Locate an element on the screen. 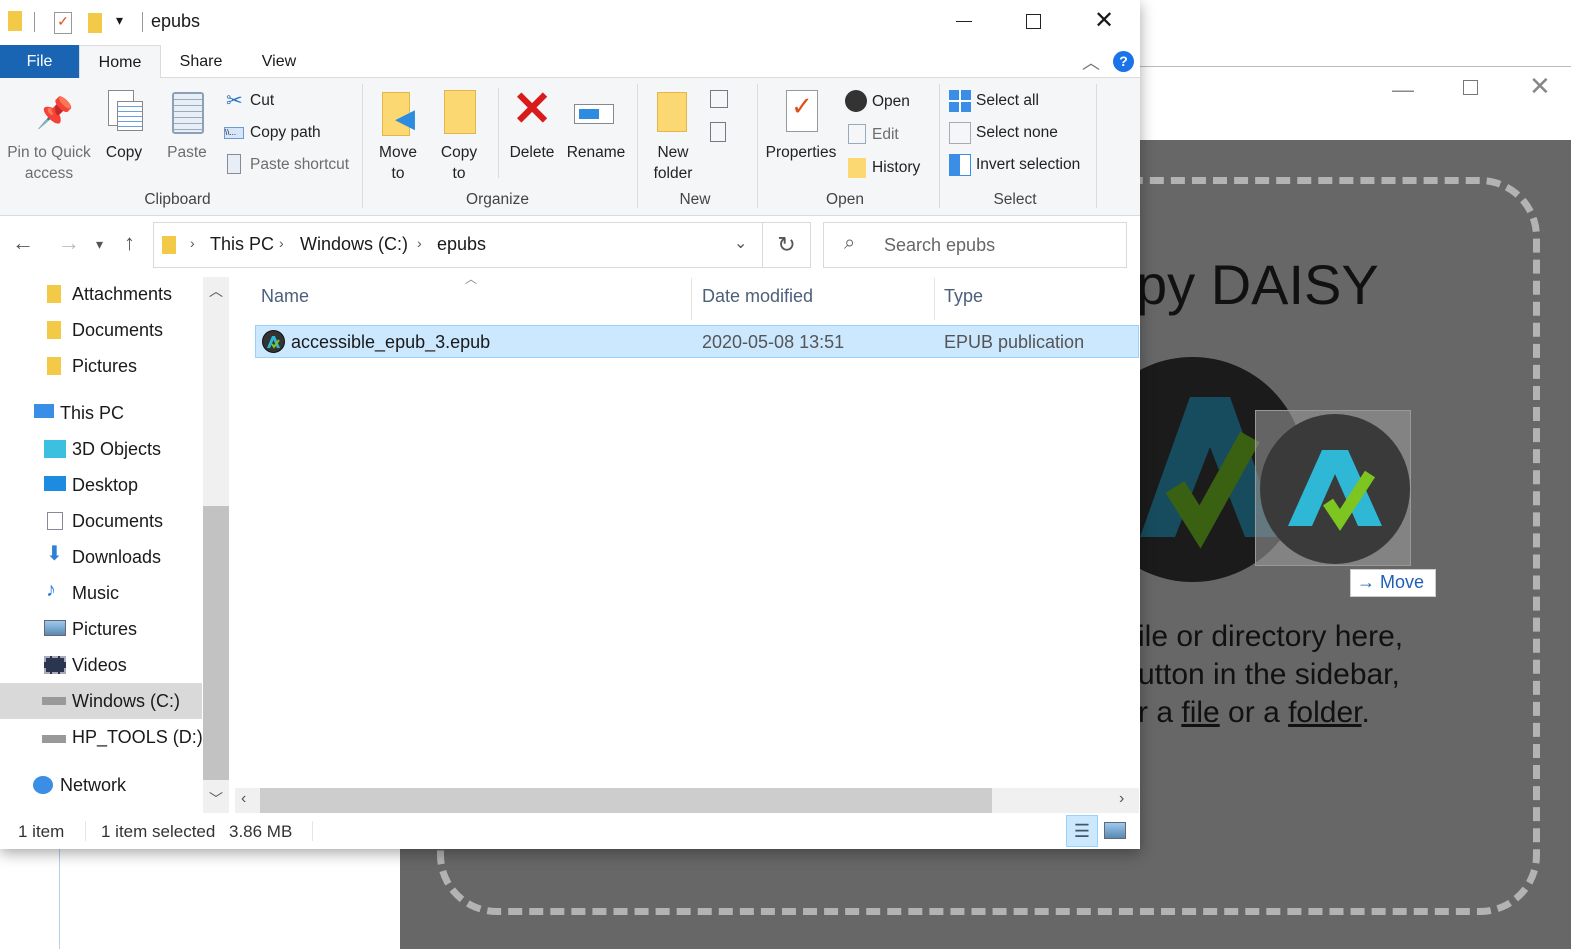 This screenshot has height=949, width=1571. breadcrumb-windows-c: Windows (C:) is located at coordinates (354, 244).